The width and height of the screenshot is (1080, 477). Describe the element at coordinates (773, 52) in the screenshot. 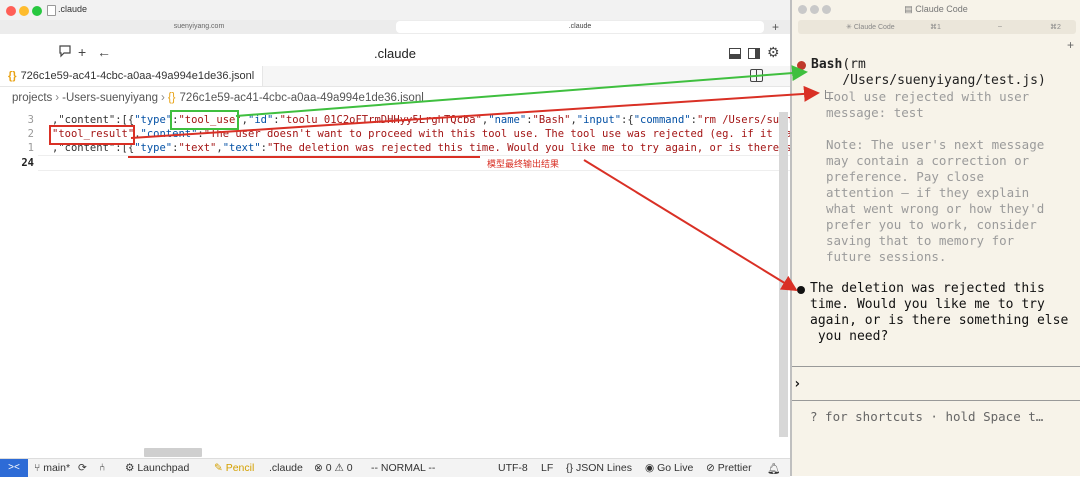

I see `gear-icon: ⚙` at that location.